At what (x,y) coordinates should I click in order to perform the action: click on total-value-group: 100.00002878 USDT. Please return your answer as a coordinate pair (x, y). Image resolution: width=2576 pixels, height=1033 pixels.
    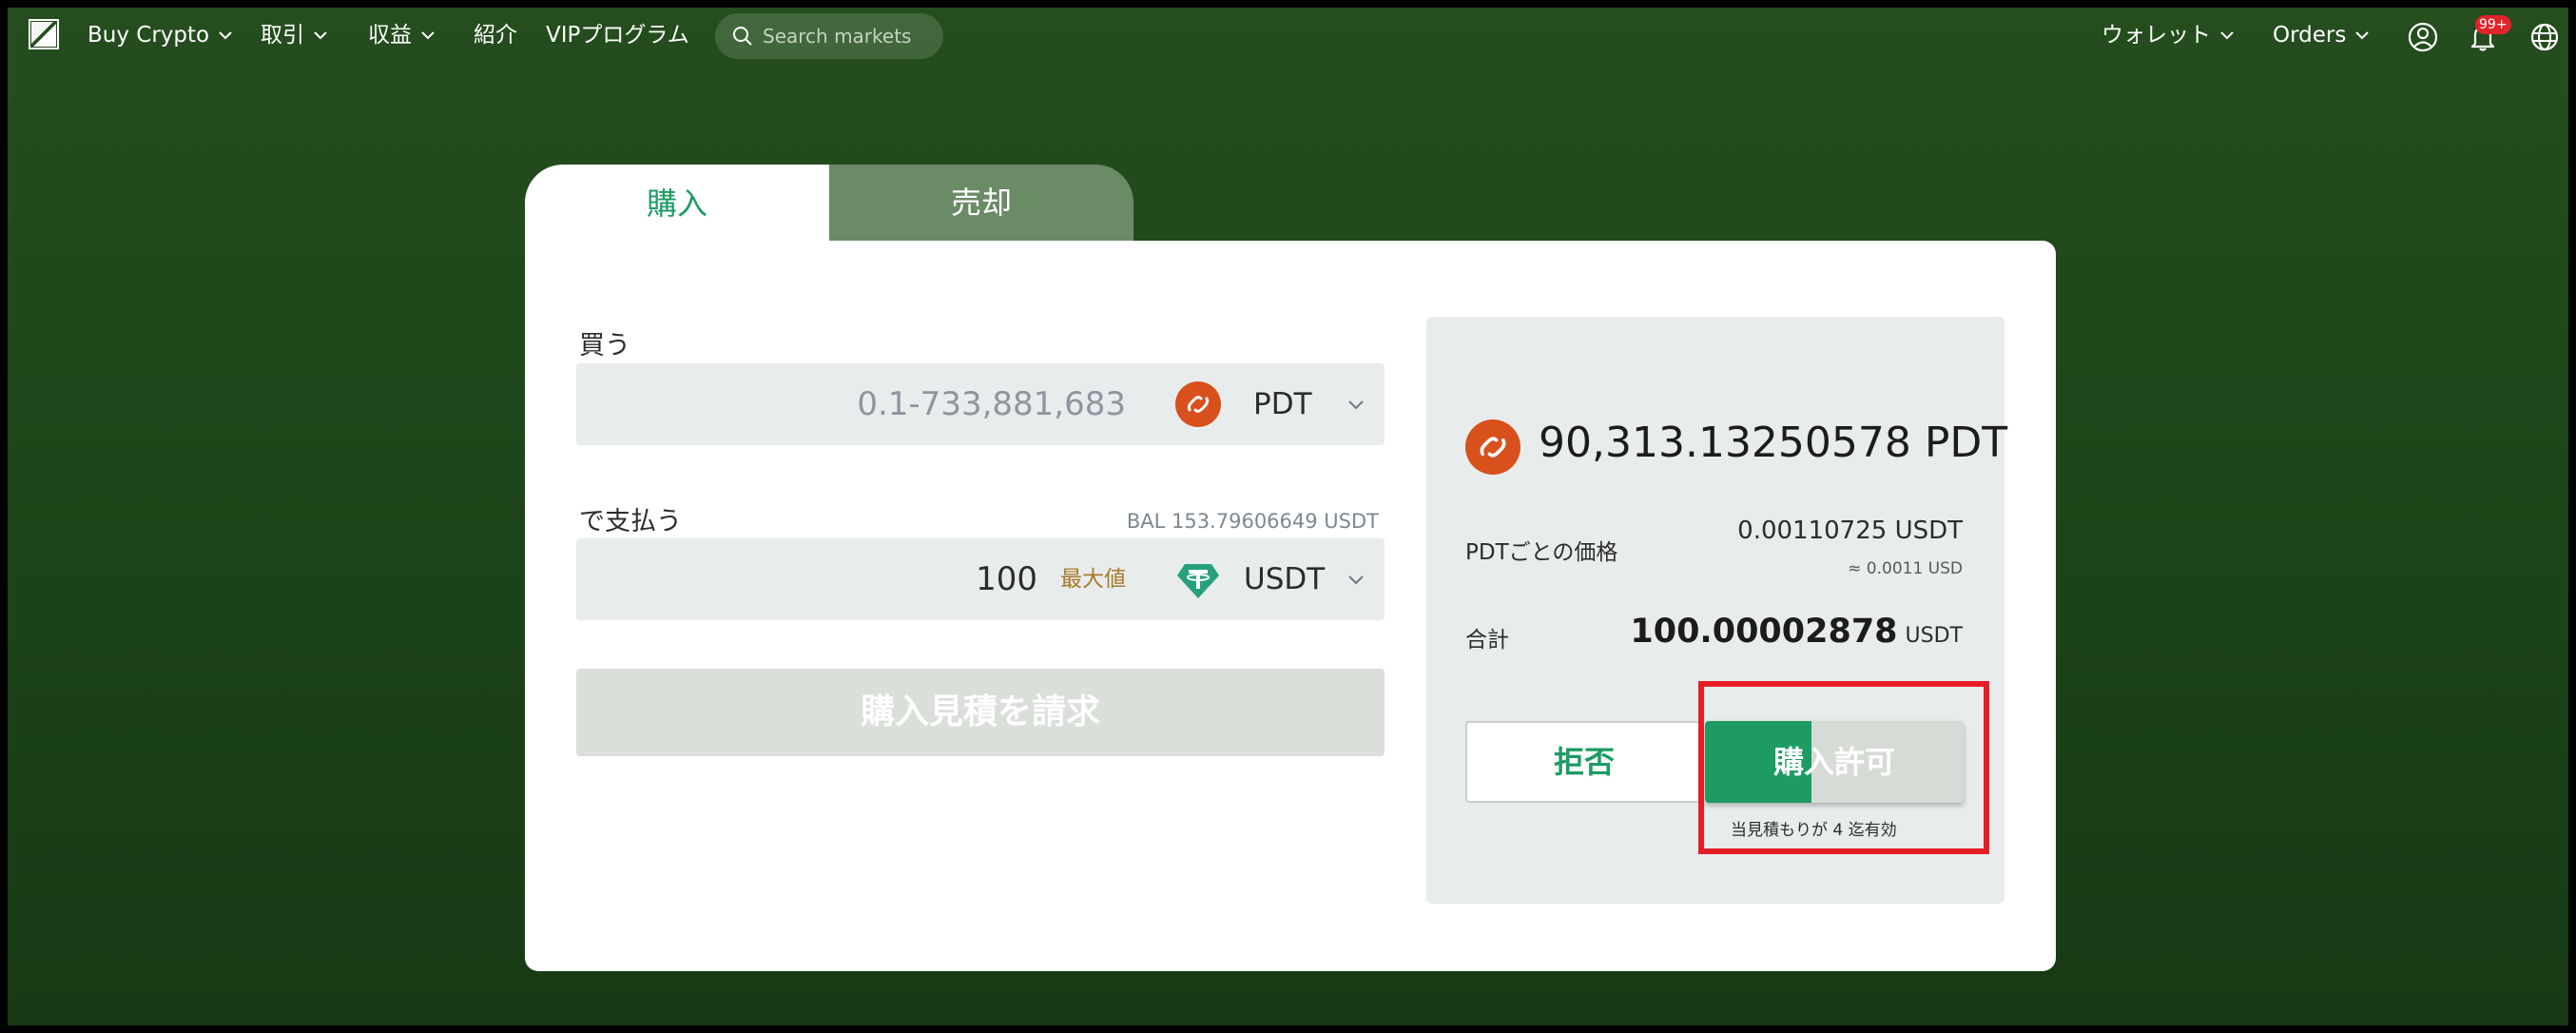
    Looking at the image, I should click on (1796, 632).